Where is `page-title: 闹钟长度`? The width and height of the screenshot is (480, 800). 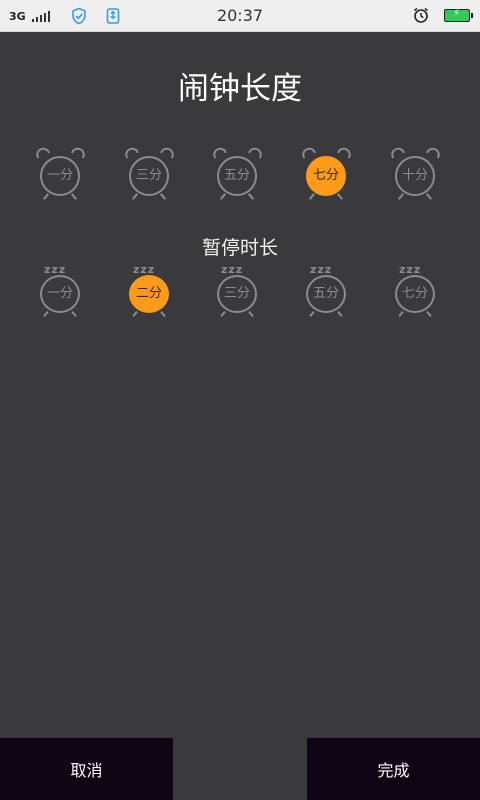
page-title: 闹钟长度 is located at coordinates (240, 89).